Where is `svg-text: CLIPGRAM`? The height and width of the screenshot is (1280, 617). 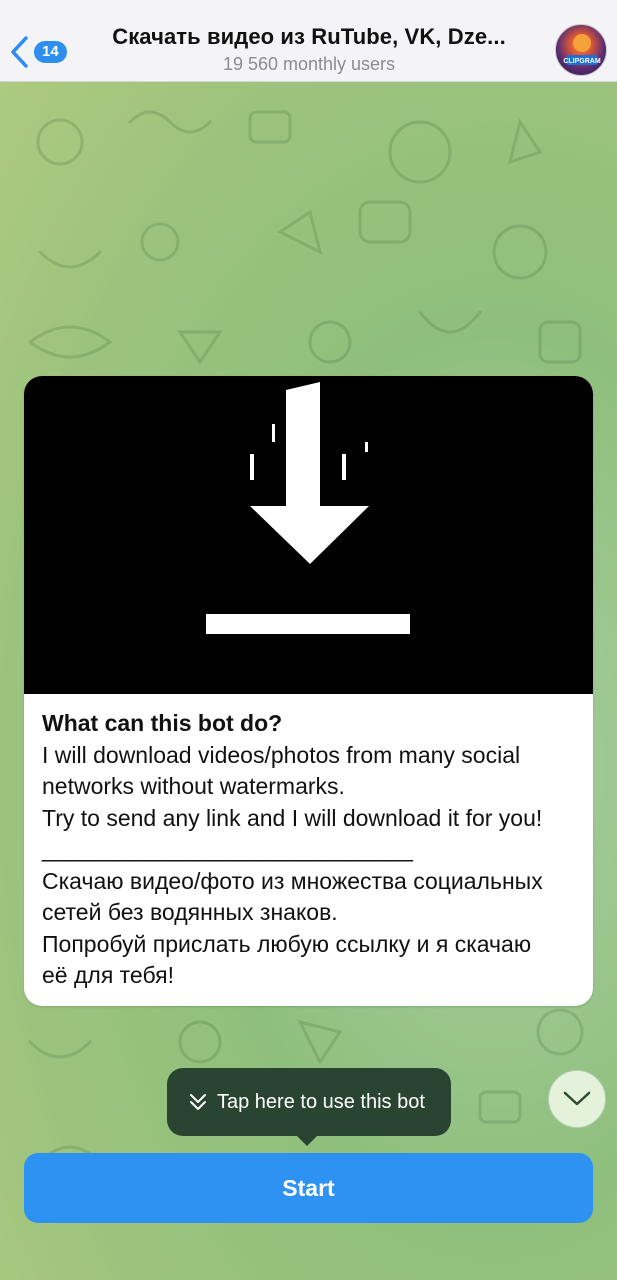
svg-text: CLIPGRAM is located at coordinates (582, 61).